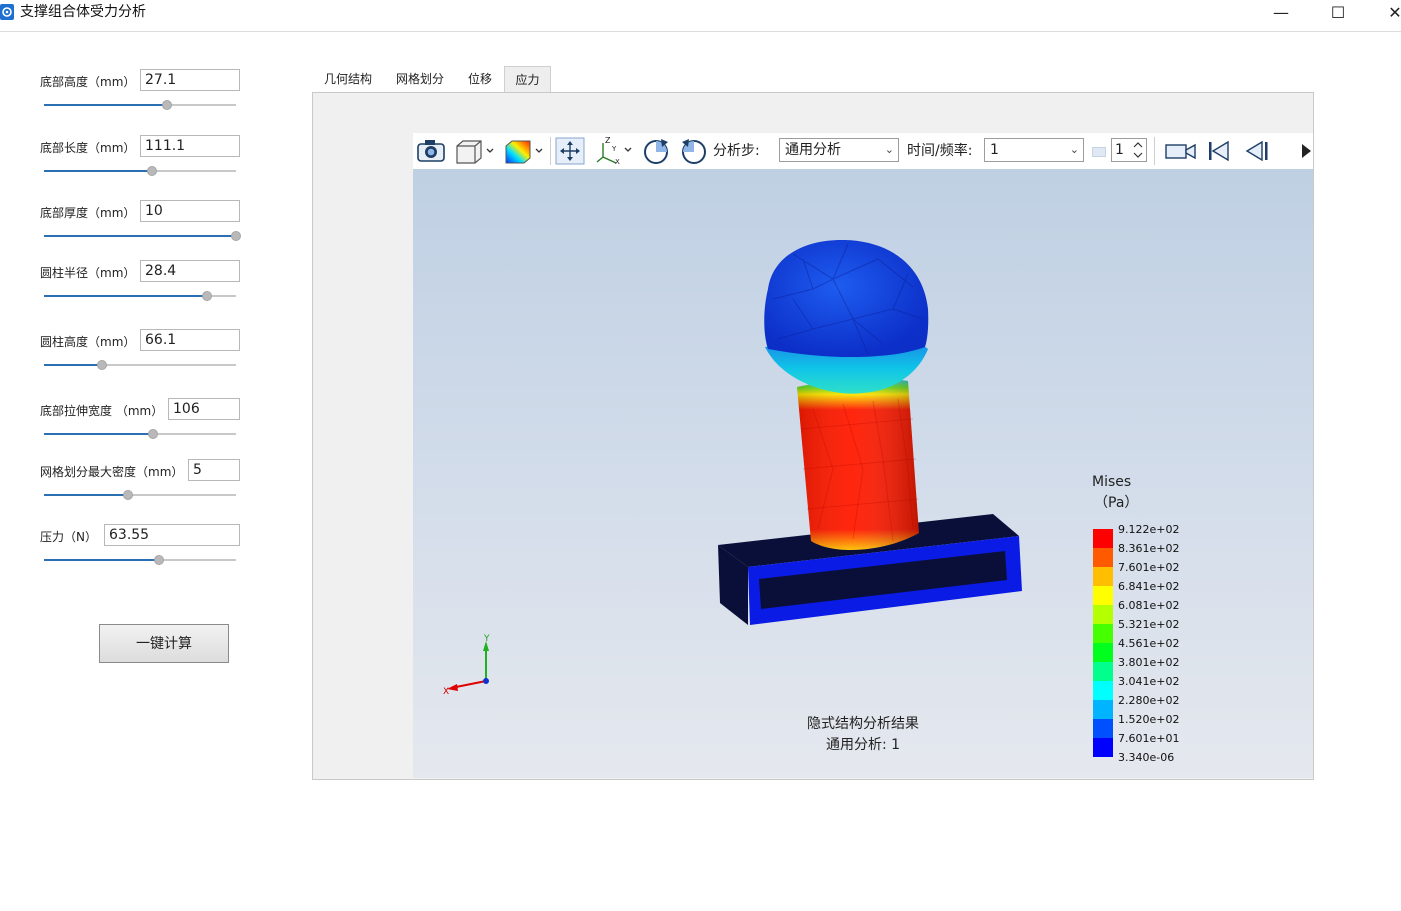 Image resolution: width=1401 pixels, height=911 pixels. What do you see at coordinates (694, 151) in the screenshot?
I see `rotate-ccw-icon` at bounding box center [694, 151].